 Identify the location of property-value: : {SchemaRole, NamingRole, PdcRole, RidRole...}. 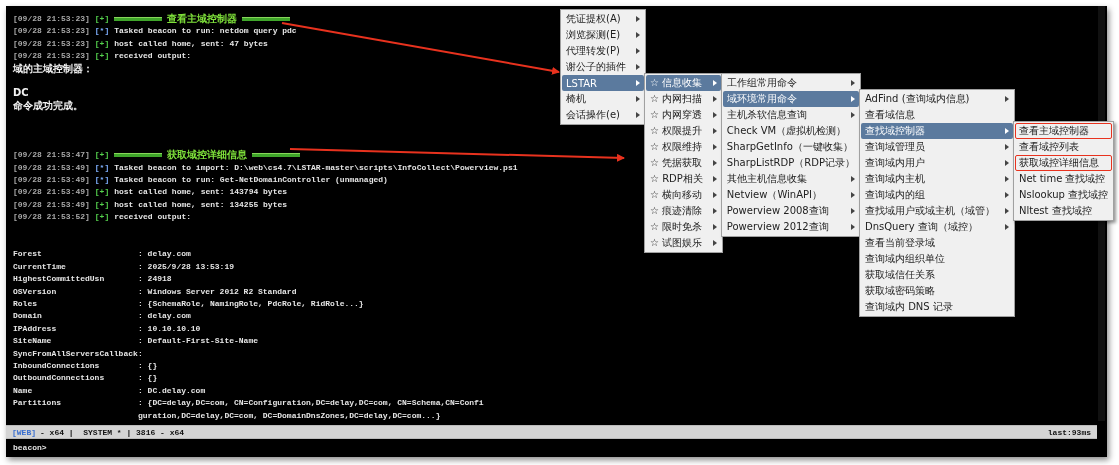
(251, 304).